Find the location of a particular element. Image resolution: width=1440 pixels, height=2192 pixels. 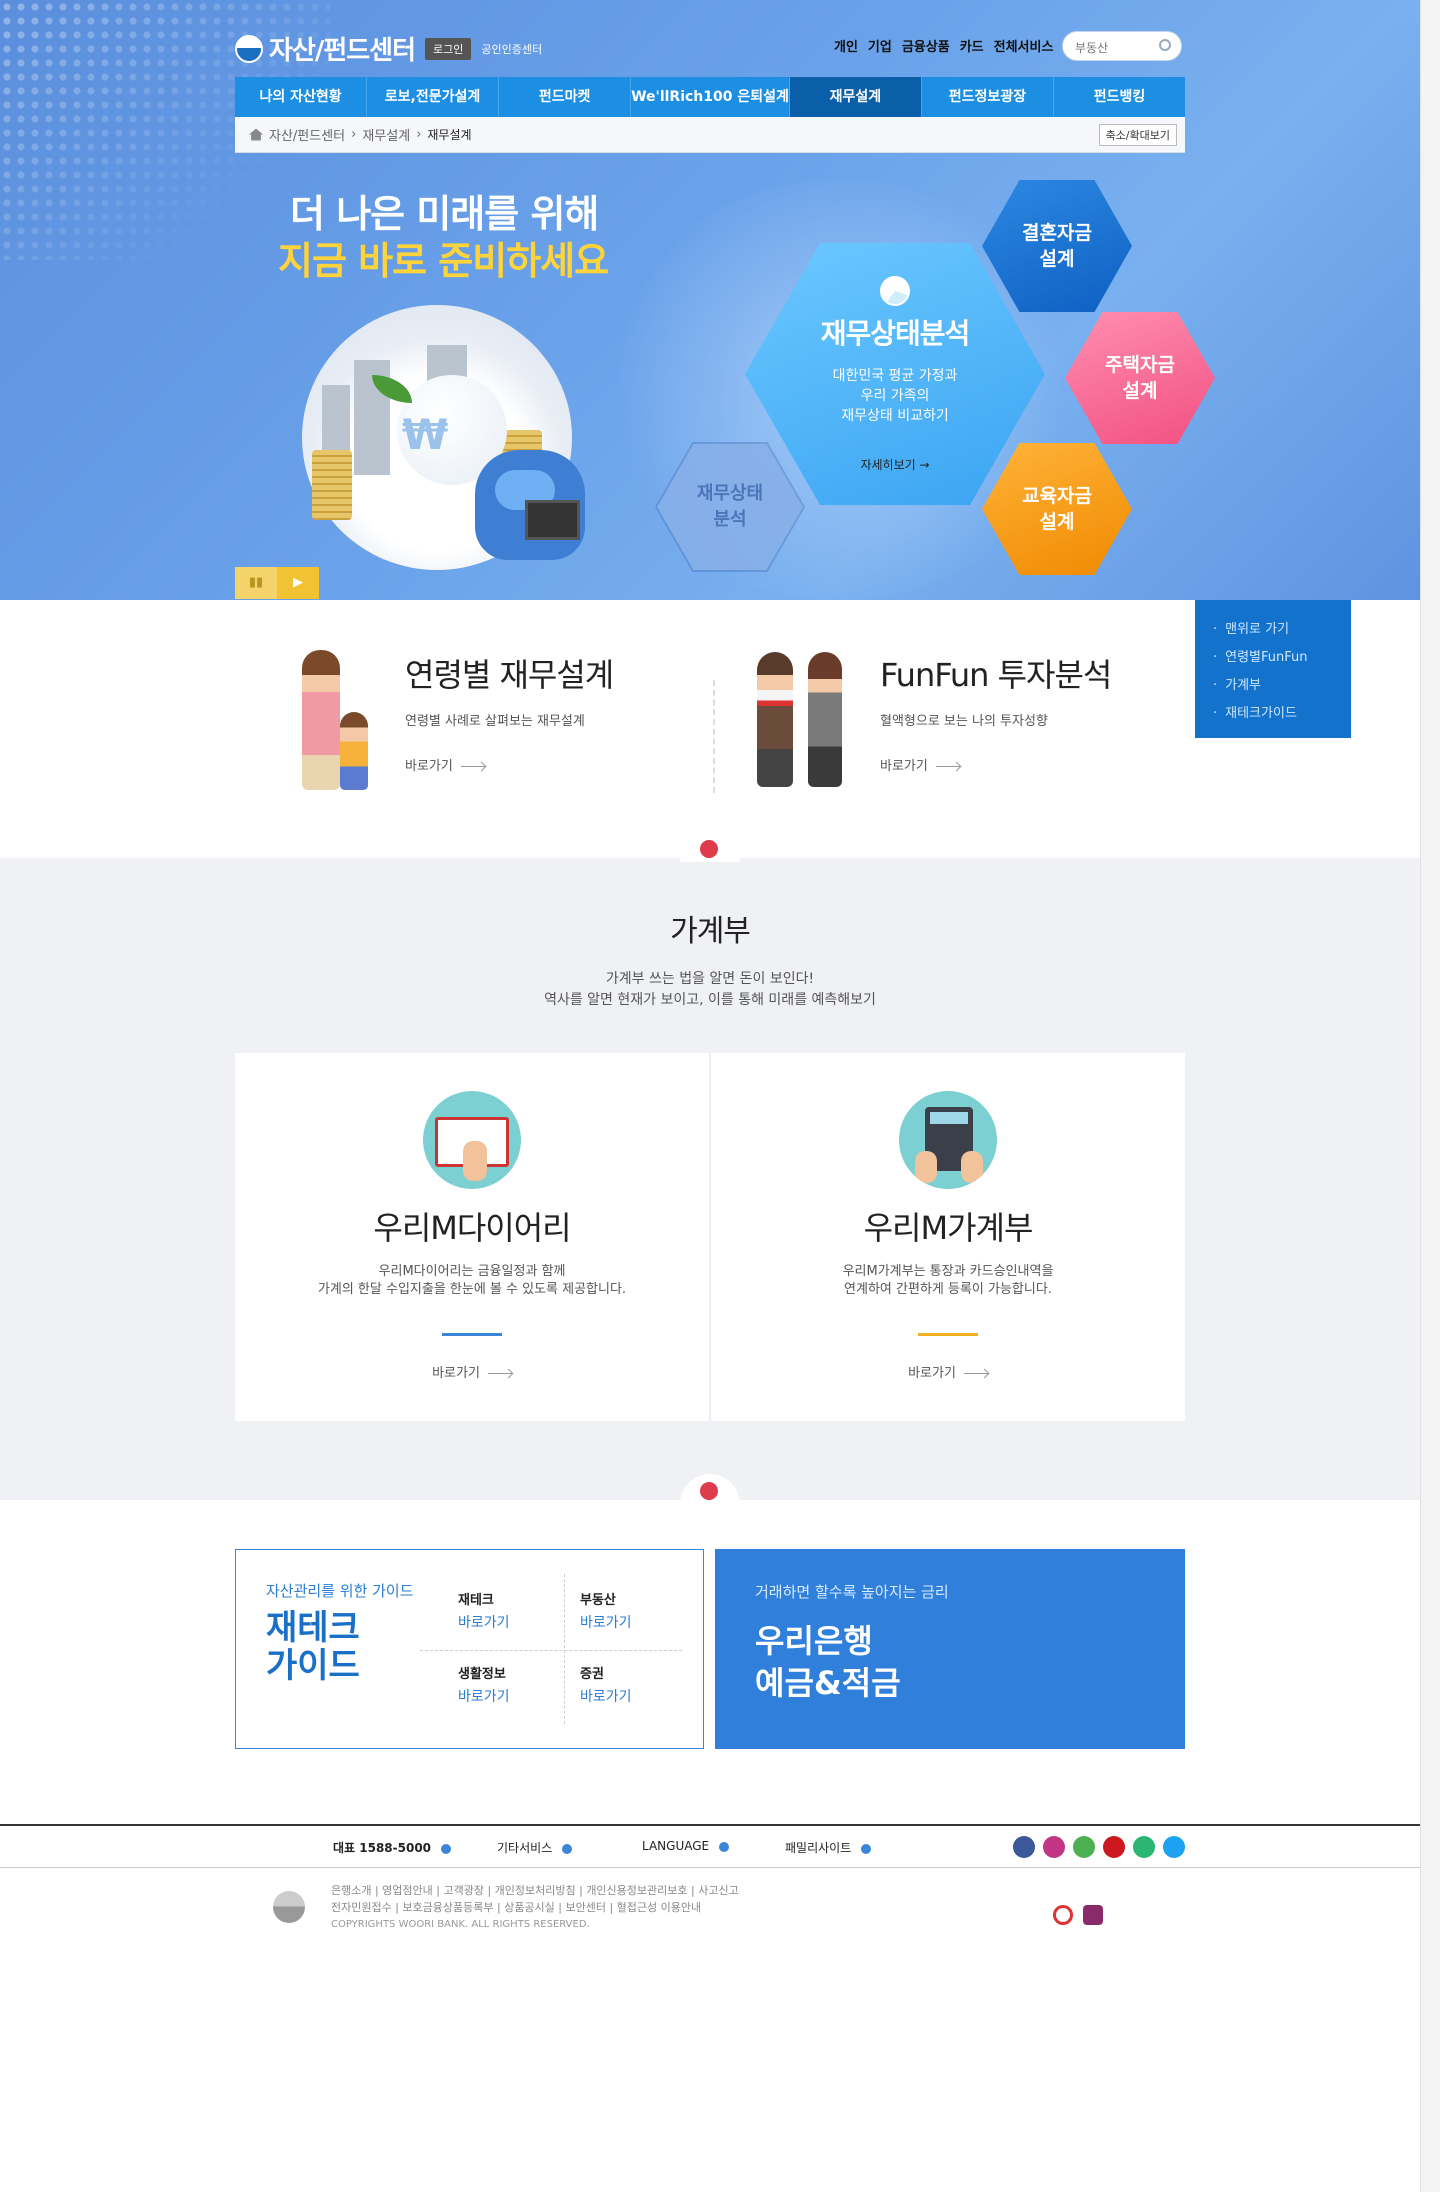

footer-navigation: 대표 1588-5000 기타서비스 LANGUAGE 패밀리사이트 is located at coordinates (710, 1847).